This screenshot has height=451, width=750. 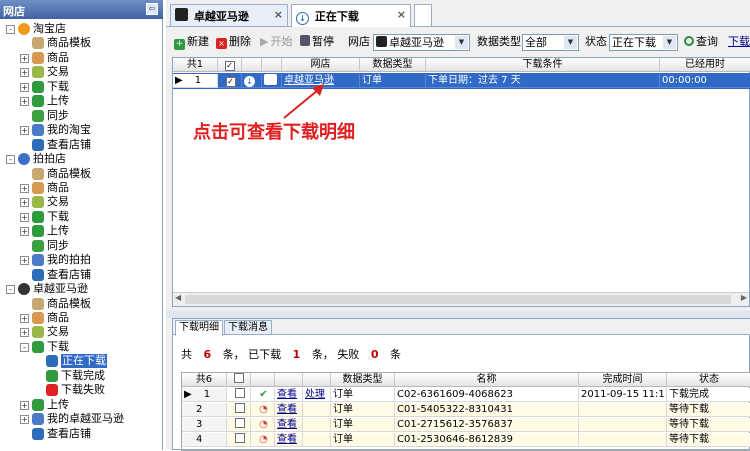 I want to click on tab-downloading: ↓ 正在下载 ×, so click(x=351, y=15).